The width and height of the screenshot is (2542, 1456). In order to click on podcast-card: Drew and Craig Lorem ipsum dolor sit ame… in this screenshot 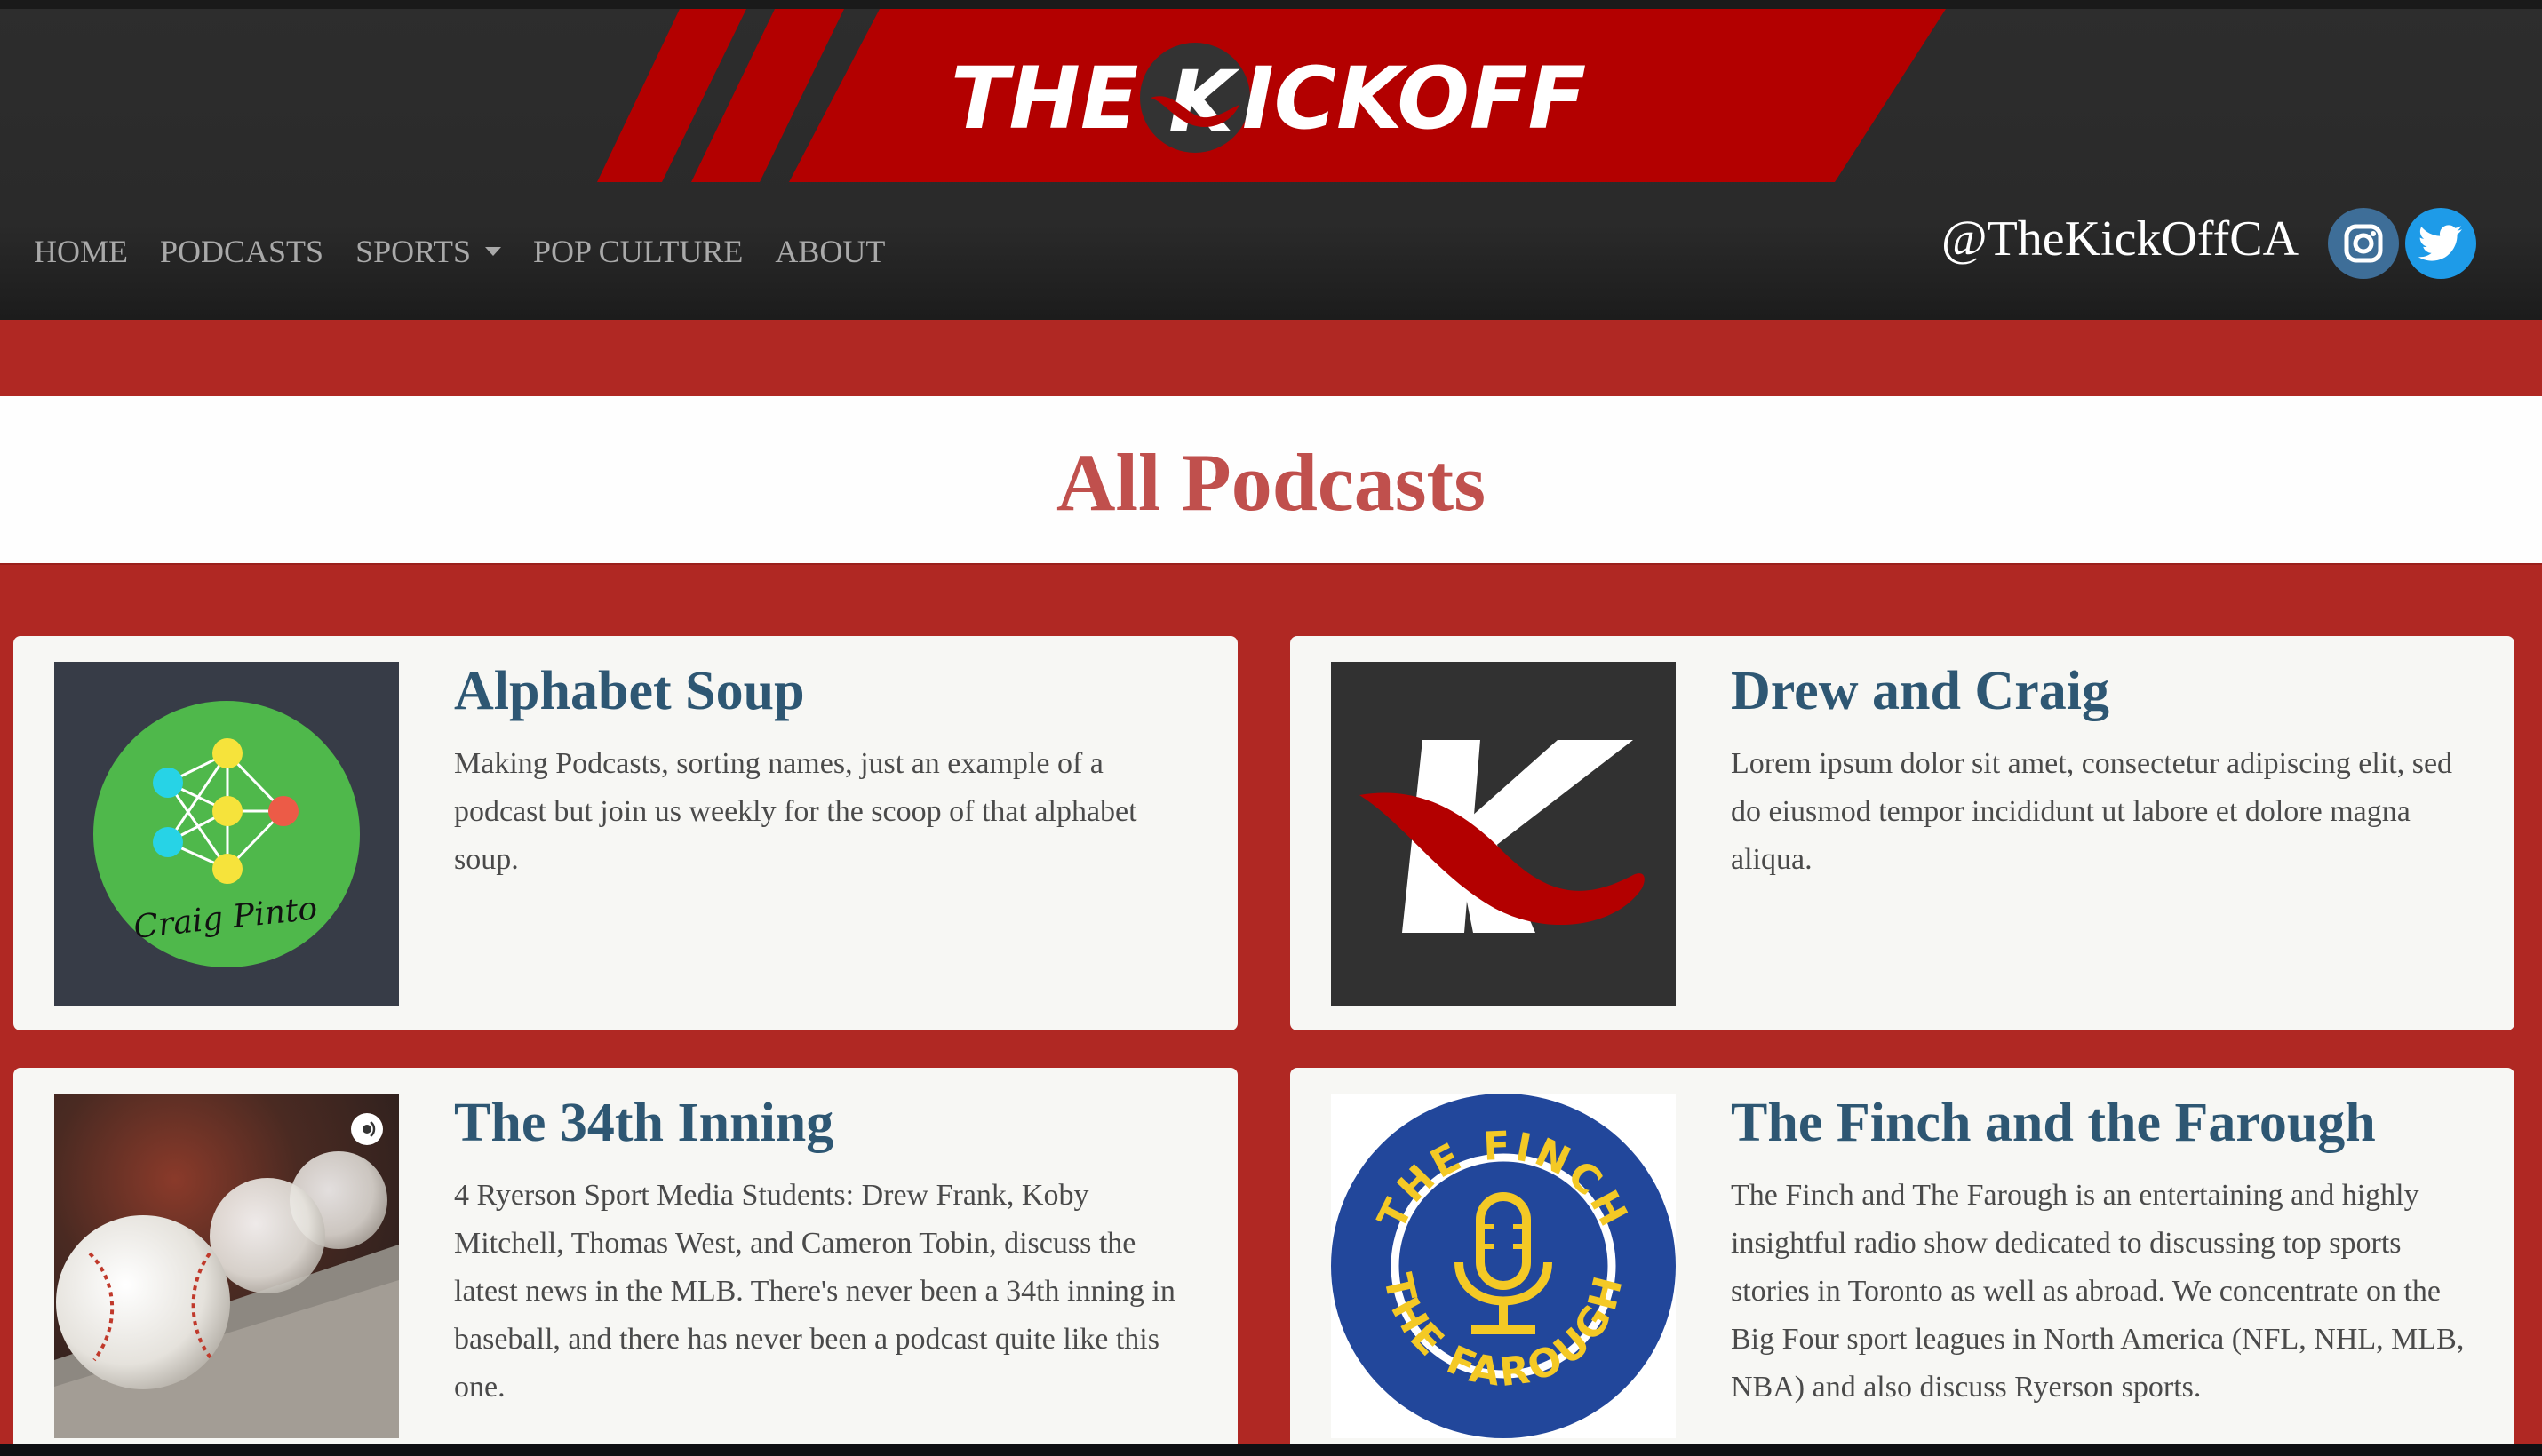, I will do `click(1902, 833)`.